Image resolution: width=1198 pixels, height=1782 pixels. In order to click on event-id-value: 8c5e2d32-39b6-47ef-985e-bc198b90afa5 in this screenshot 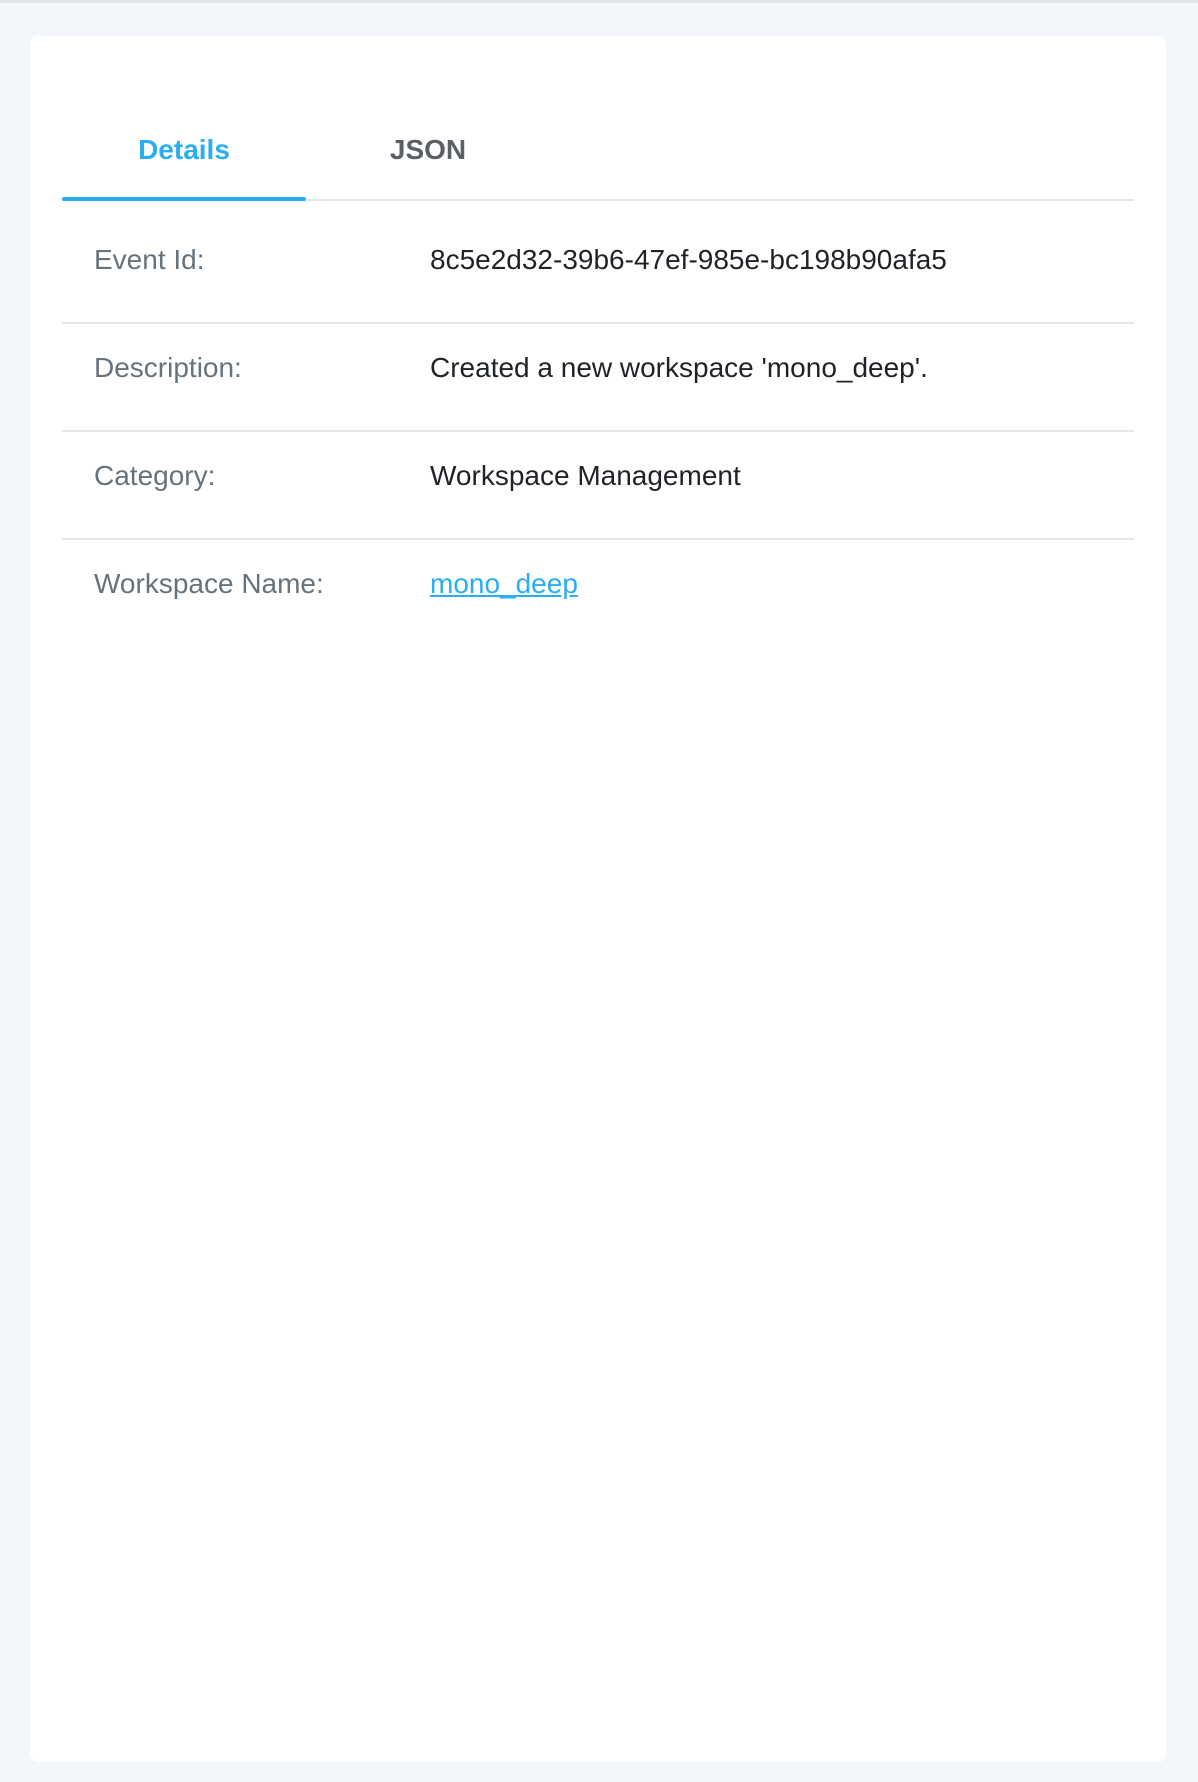, I will do `click(688, 259)`.